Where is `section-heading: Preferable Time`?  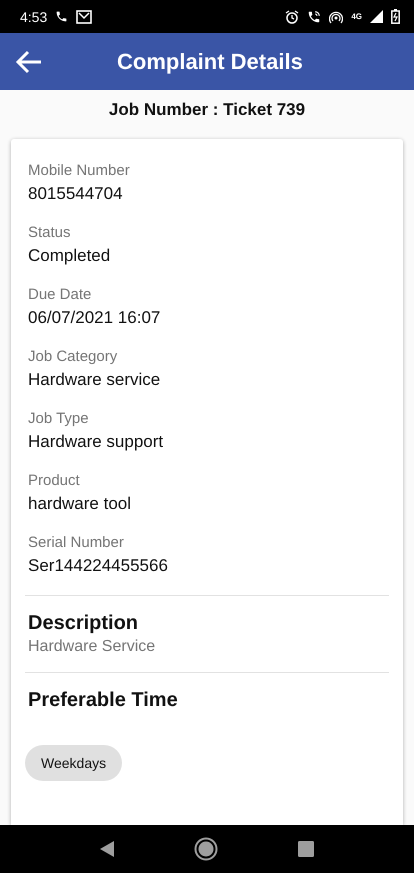
section-heading: Preferable Time is located at coordinates (103, 700).